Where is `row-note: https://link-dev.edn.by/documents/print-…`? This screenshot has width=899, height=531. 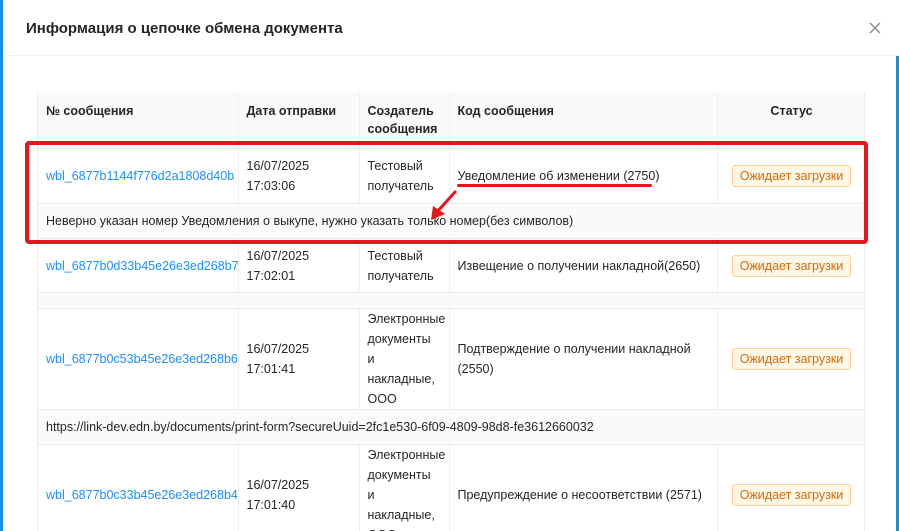 row-note: https://link-dev.edn.by/documents/print-… is located at coordinates (451, 427).